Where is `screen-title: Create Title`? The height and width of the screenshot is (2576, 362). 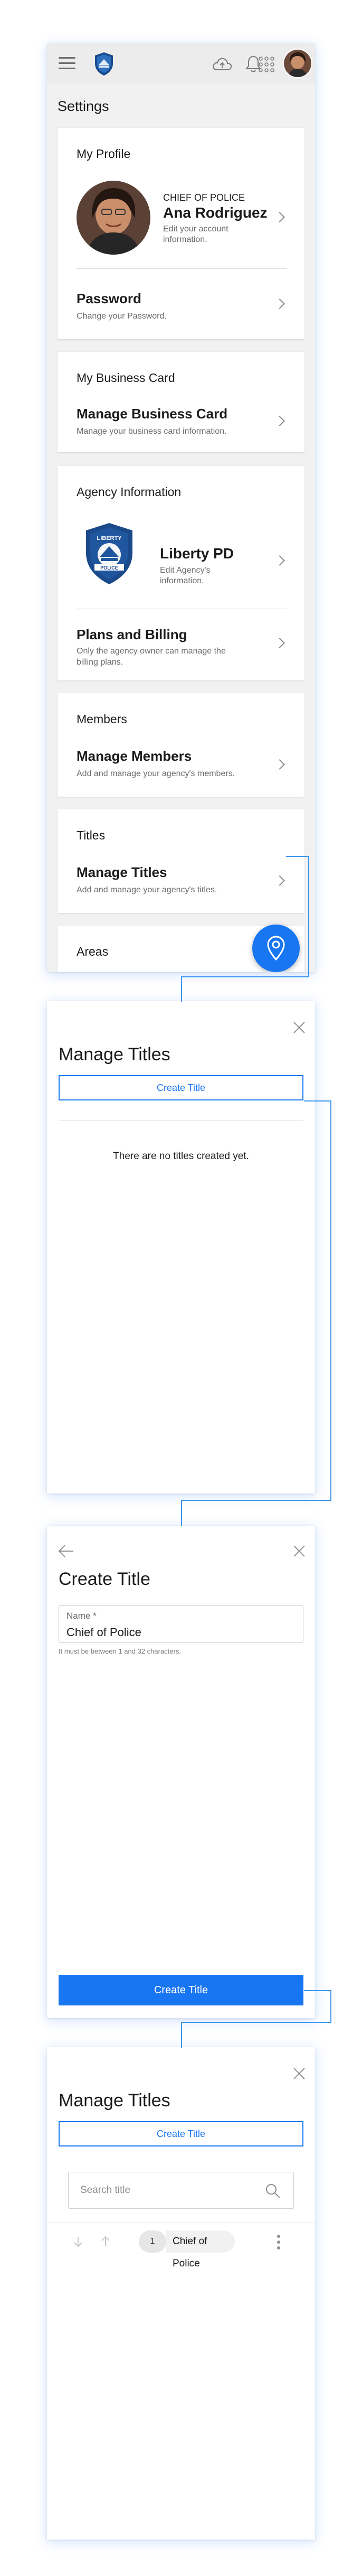 screen-title: Create Title is located at coordinates (105, 1579).